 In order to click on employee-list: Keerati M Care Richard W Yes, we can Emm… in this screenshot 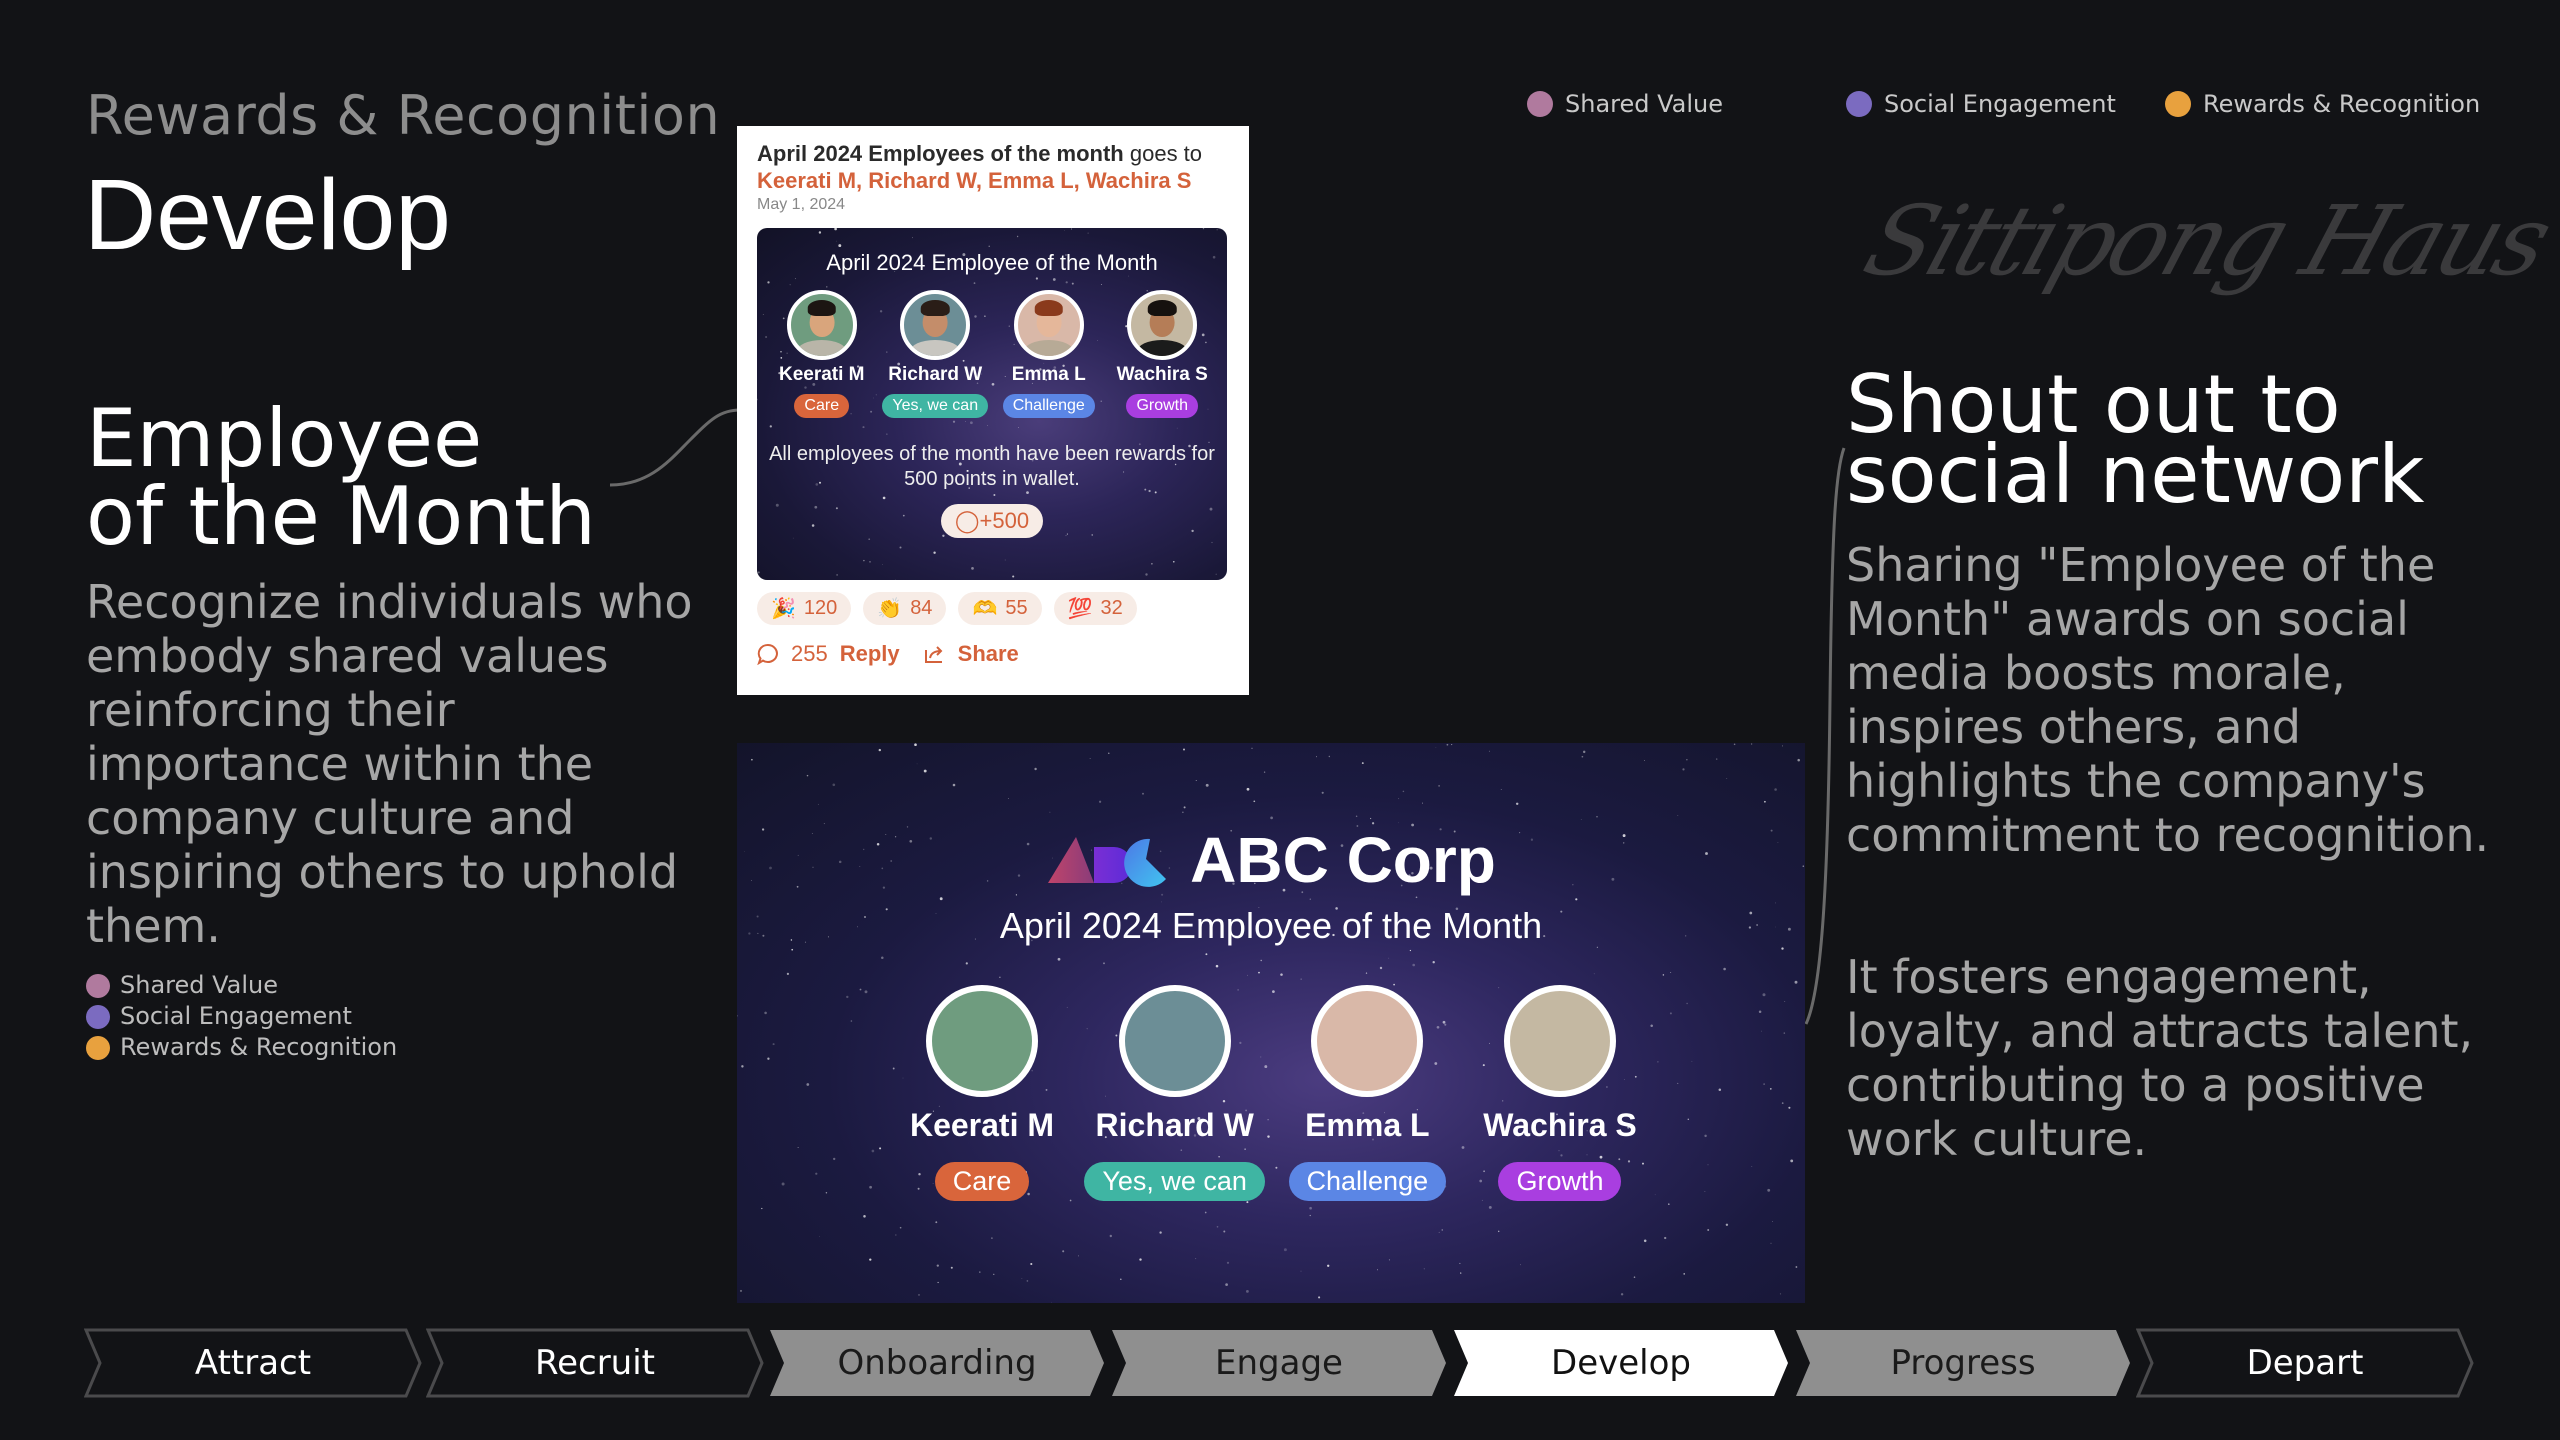, I will do `click(992, 354)`.